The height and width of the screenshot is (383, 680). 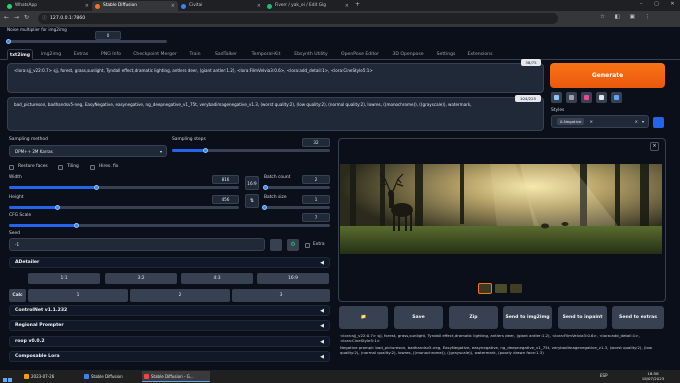 I want to click on clear-prompt-button, so click(x=571, y=97).